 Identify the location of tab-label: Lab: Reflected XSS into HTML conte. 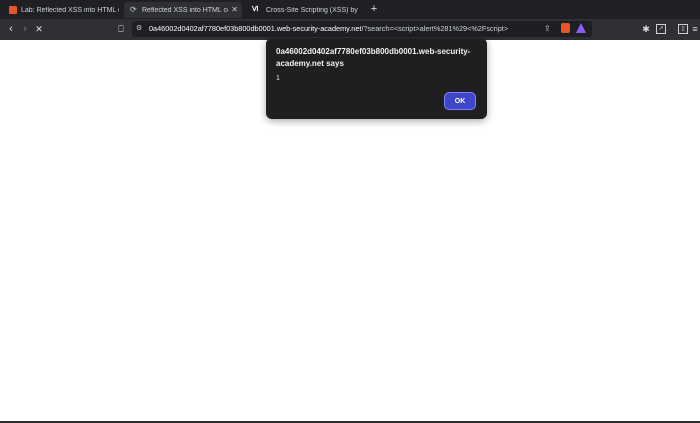
(70, 10).